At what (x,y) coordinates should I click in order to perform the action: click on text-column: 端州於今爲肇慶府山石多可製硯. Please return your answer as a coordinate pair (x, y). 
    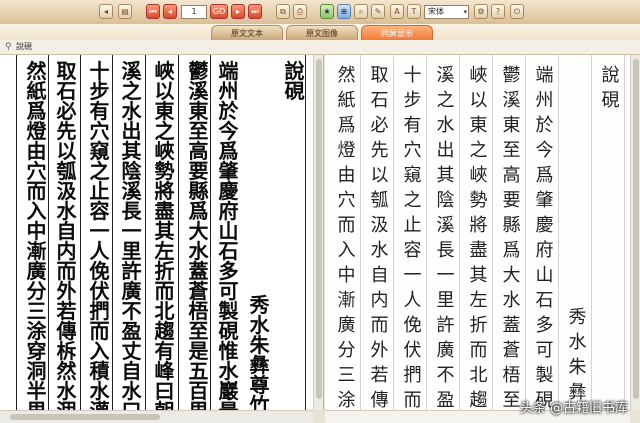
    Looking at the image, I should click on (545, 232).